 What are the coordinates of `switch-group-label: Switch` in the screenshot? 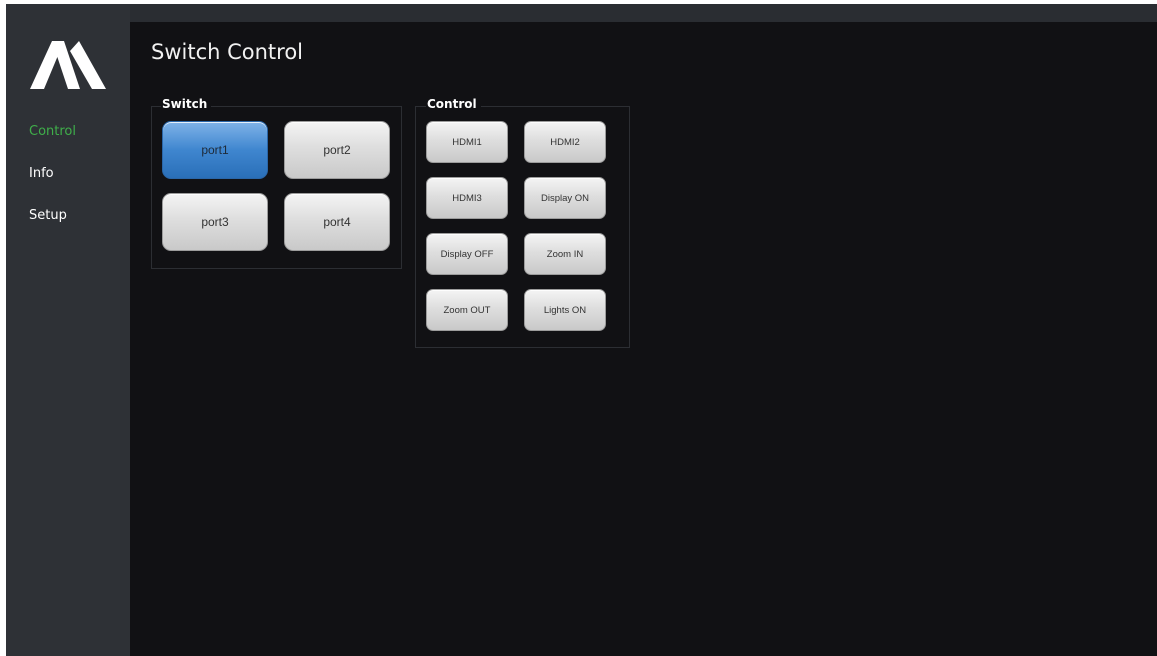 It's located at (186, 104).